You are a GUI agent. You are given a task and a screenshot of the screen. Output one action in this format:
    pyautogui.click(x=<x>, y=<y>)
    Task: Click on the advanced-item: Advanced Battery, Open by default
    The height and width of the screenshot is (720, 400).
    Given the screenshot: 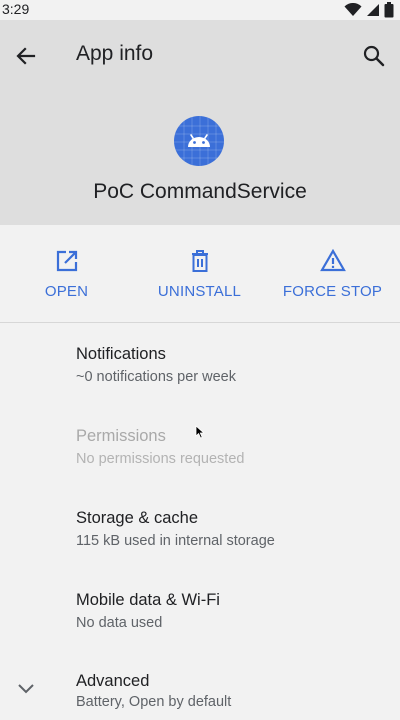 What is the action you would take?
    pyautogui.click(x=153, y=691)
    